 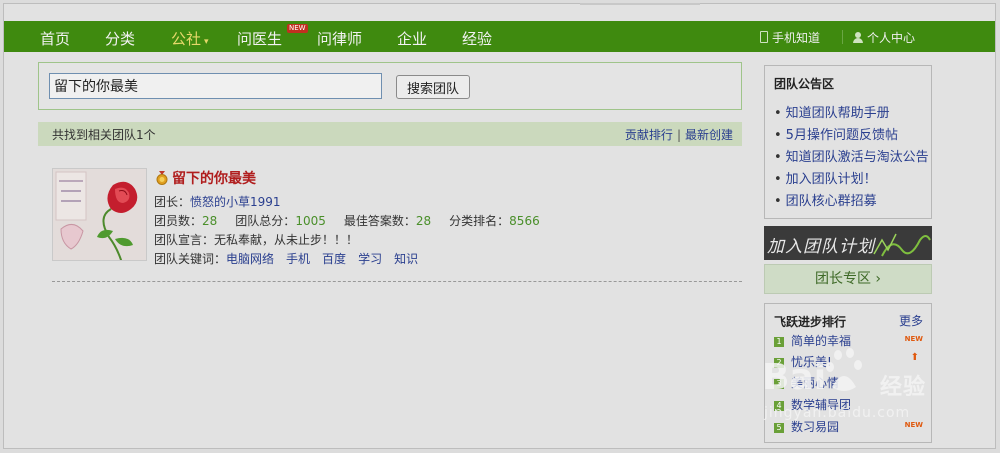 I want to click on team-leader-line: 团长：愤怒的小草1991, so click(x=217, y=201).